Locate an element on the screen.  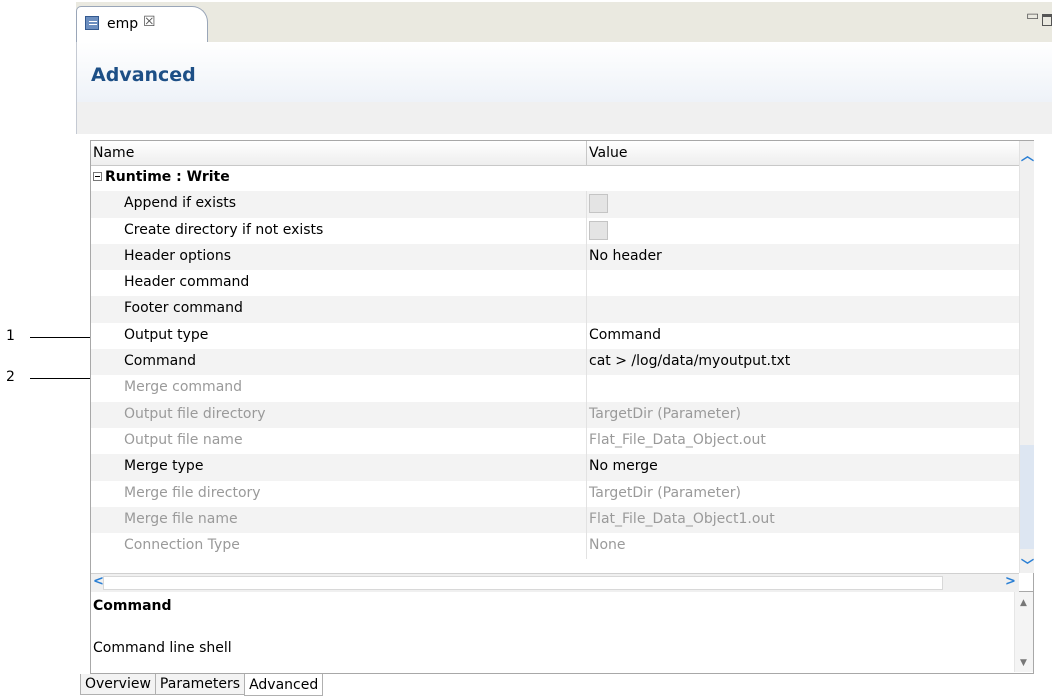
property-value: None is located at coordinates (607, 545).